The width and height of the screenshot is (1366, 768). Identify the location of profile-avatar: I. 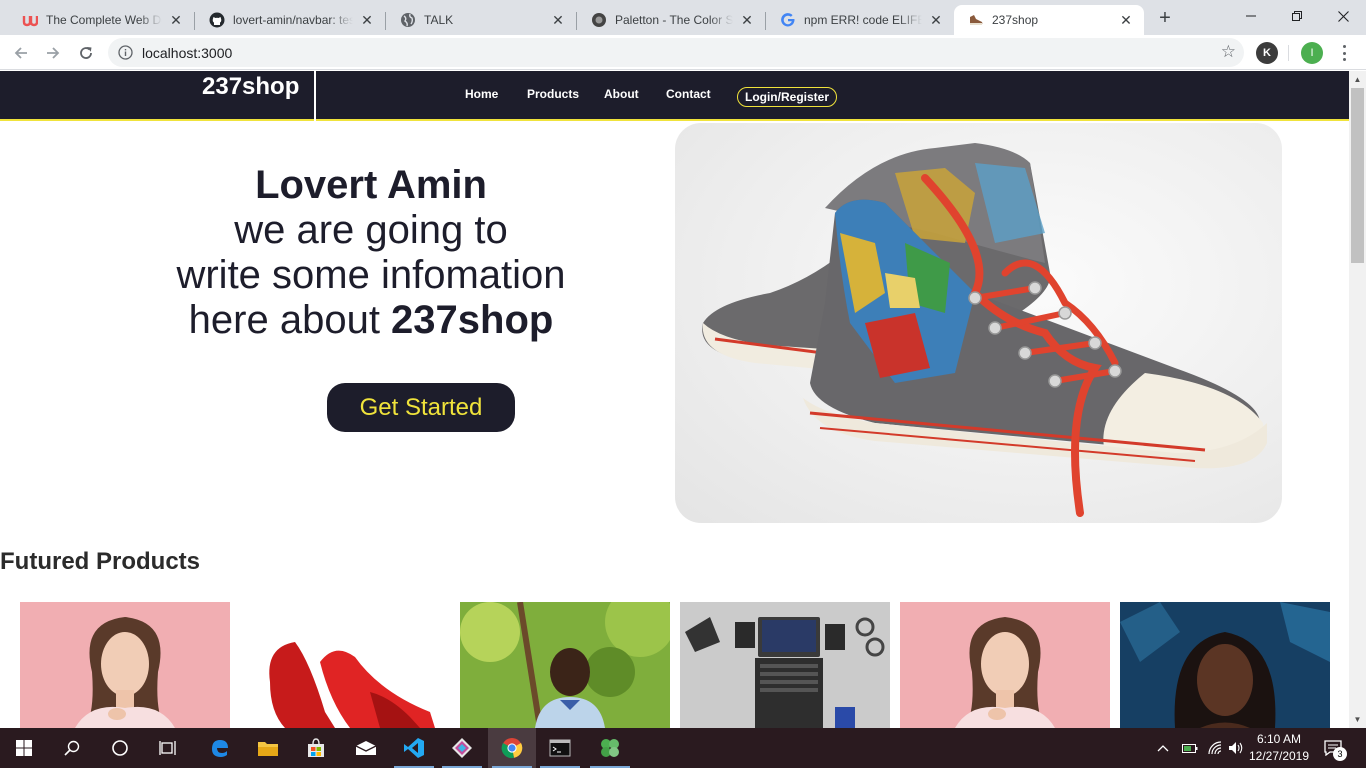
(1312, 53).